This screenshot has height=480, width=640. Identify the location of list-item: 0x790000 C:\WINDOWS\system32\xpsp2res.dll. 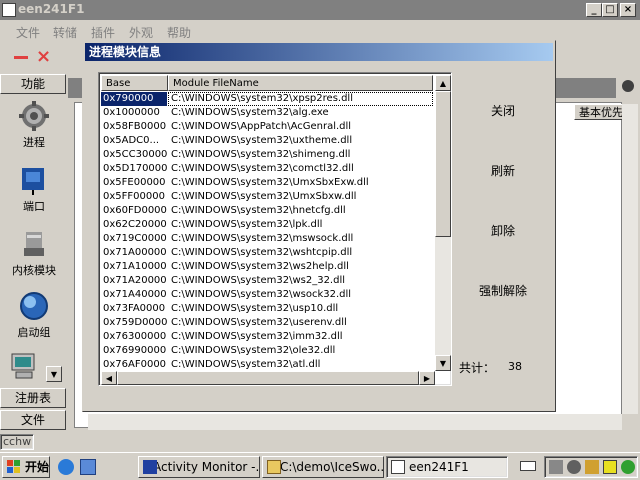
(267, 99).